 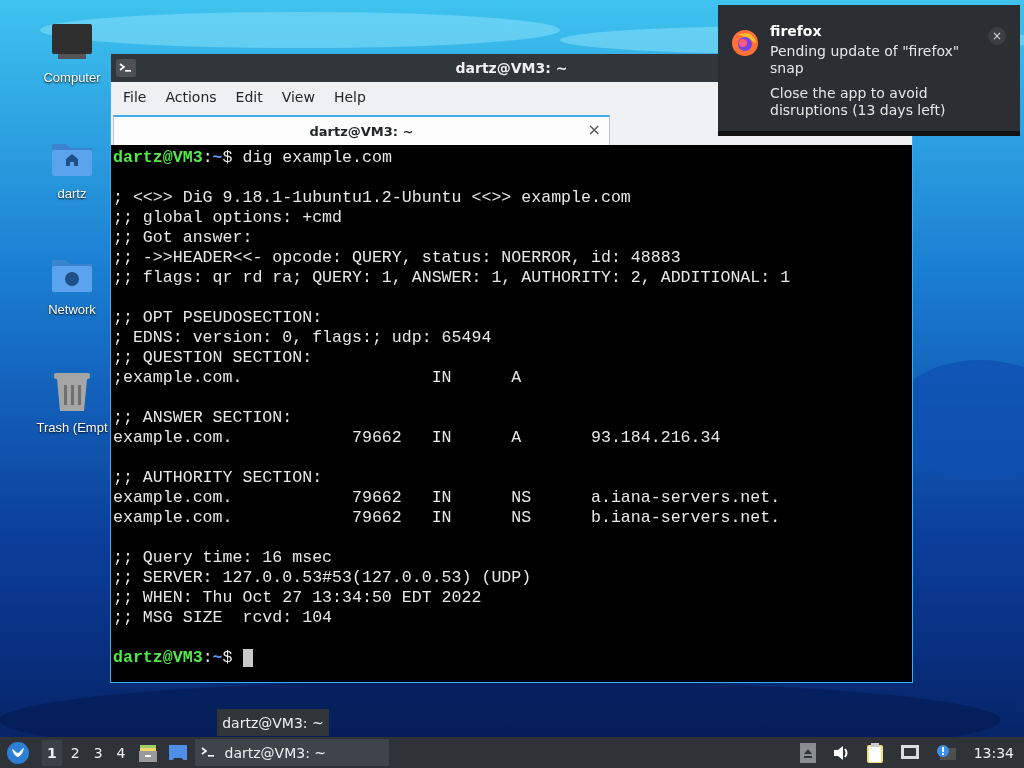 What do you see at coordinates (302, 338) in the screenshot?
I see `output-line: ; EDNS: version: 0, flags:; udp: 65494` at bounding box center [302, 338].